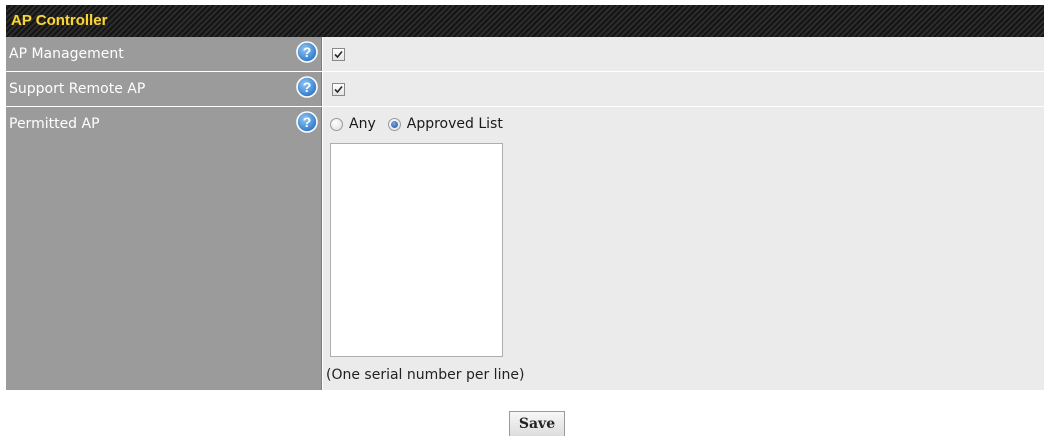 The width and height of the screenshot is (1050, 436). I want to click on radio-approved-list, so click(394, 124).